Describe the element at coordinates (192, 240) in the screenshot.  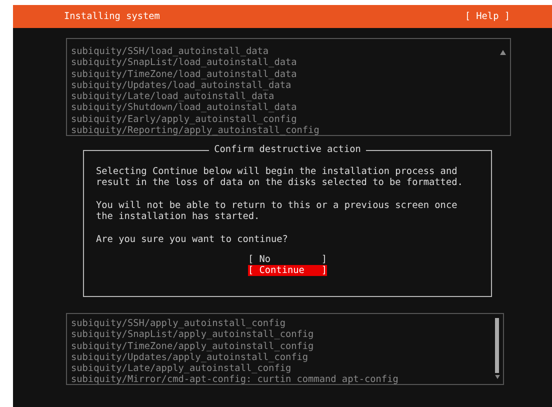
I see `dialog-text: Are you sure you want to continue?` at that location.